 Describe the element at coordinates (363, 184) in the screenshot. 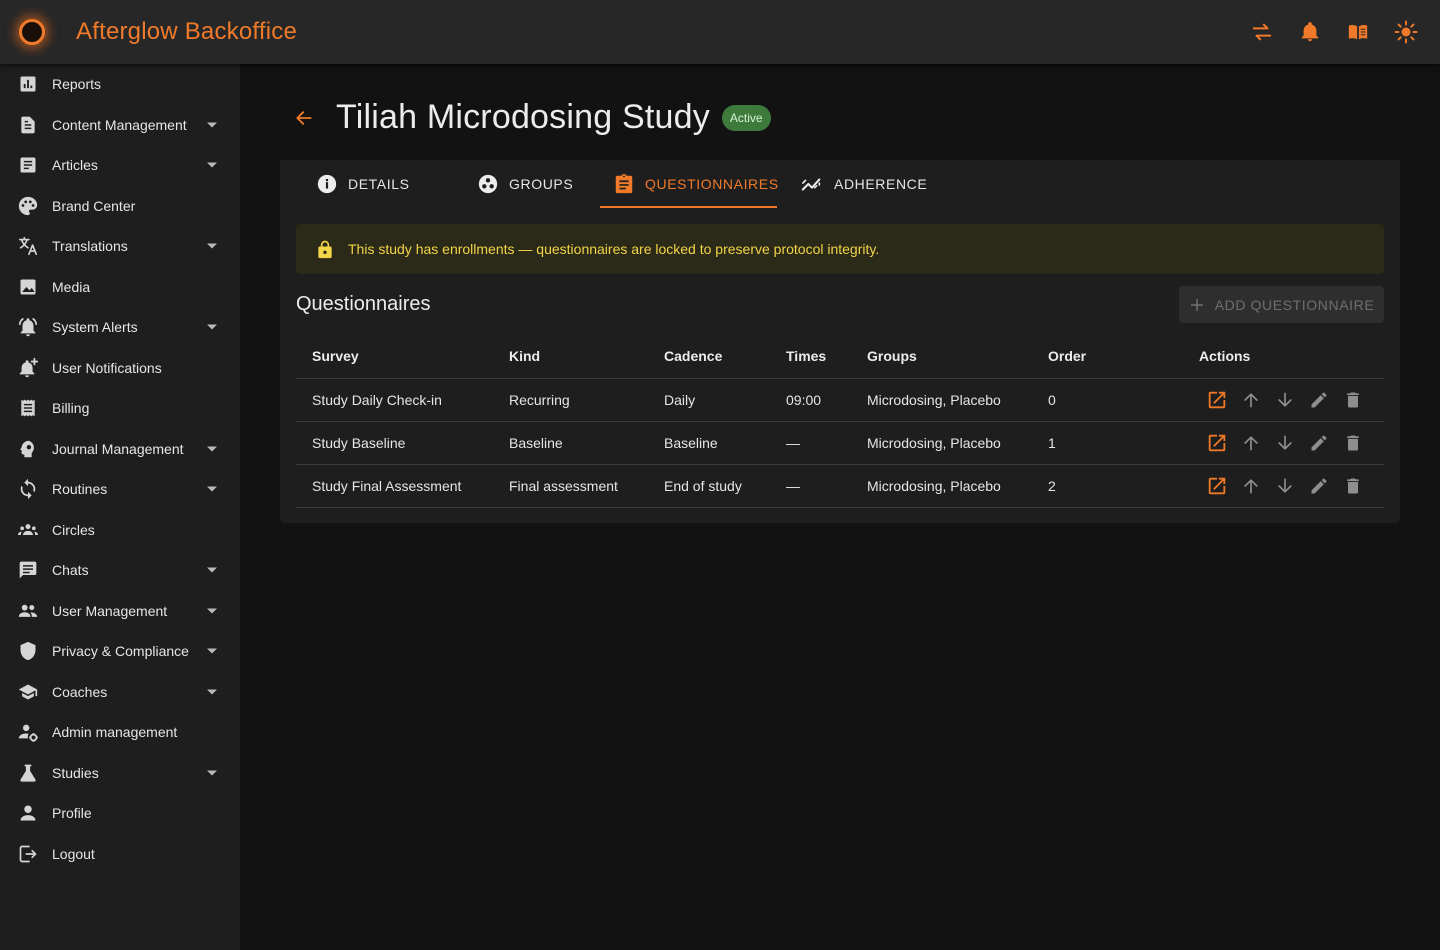

I see `tab-details: DETAILS` at that location.